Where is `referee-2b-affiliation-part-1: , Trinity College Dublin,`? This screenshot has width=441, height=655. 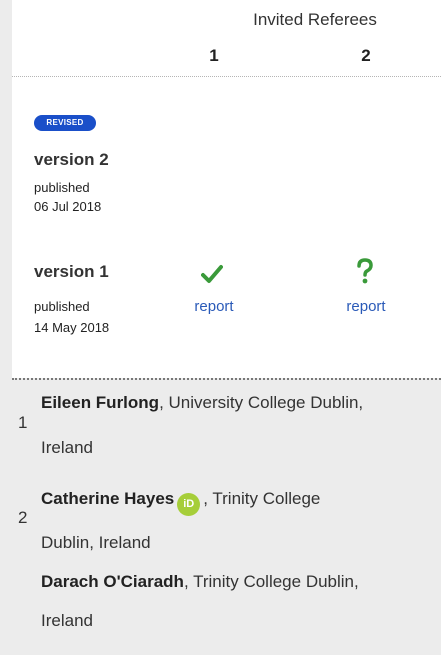 referee-2b-affiliation-part-1: , Trinity College Dublin, is located at coordinates (271, 581).